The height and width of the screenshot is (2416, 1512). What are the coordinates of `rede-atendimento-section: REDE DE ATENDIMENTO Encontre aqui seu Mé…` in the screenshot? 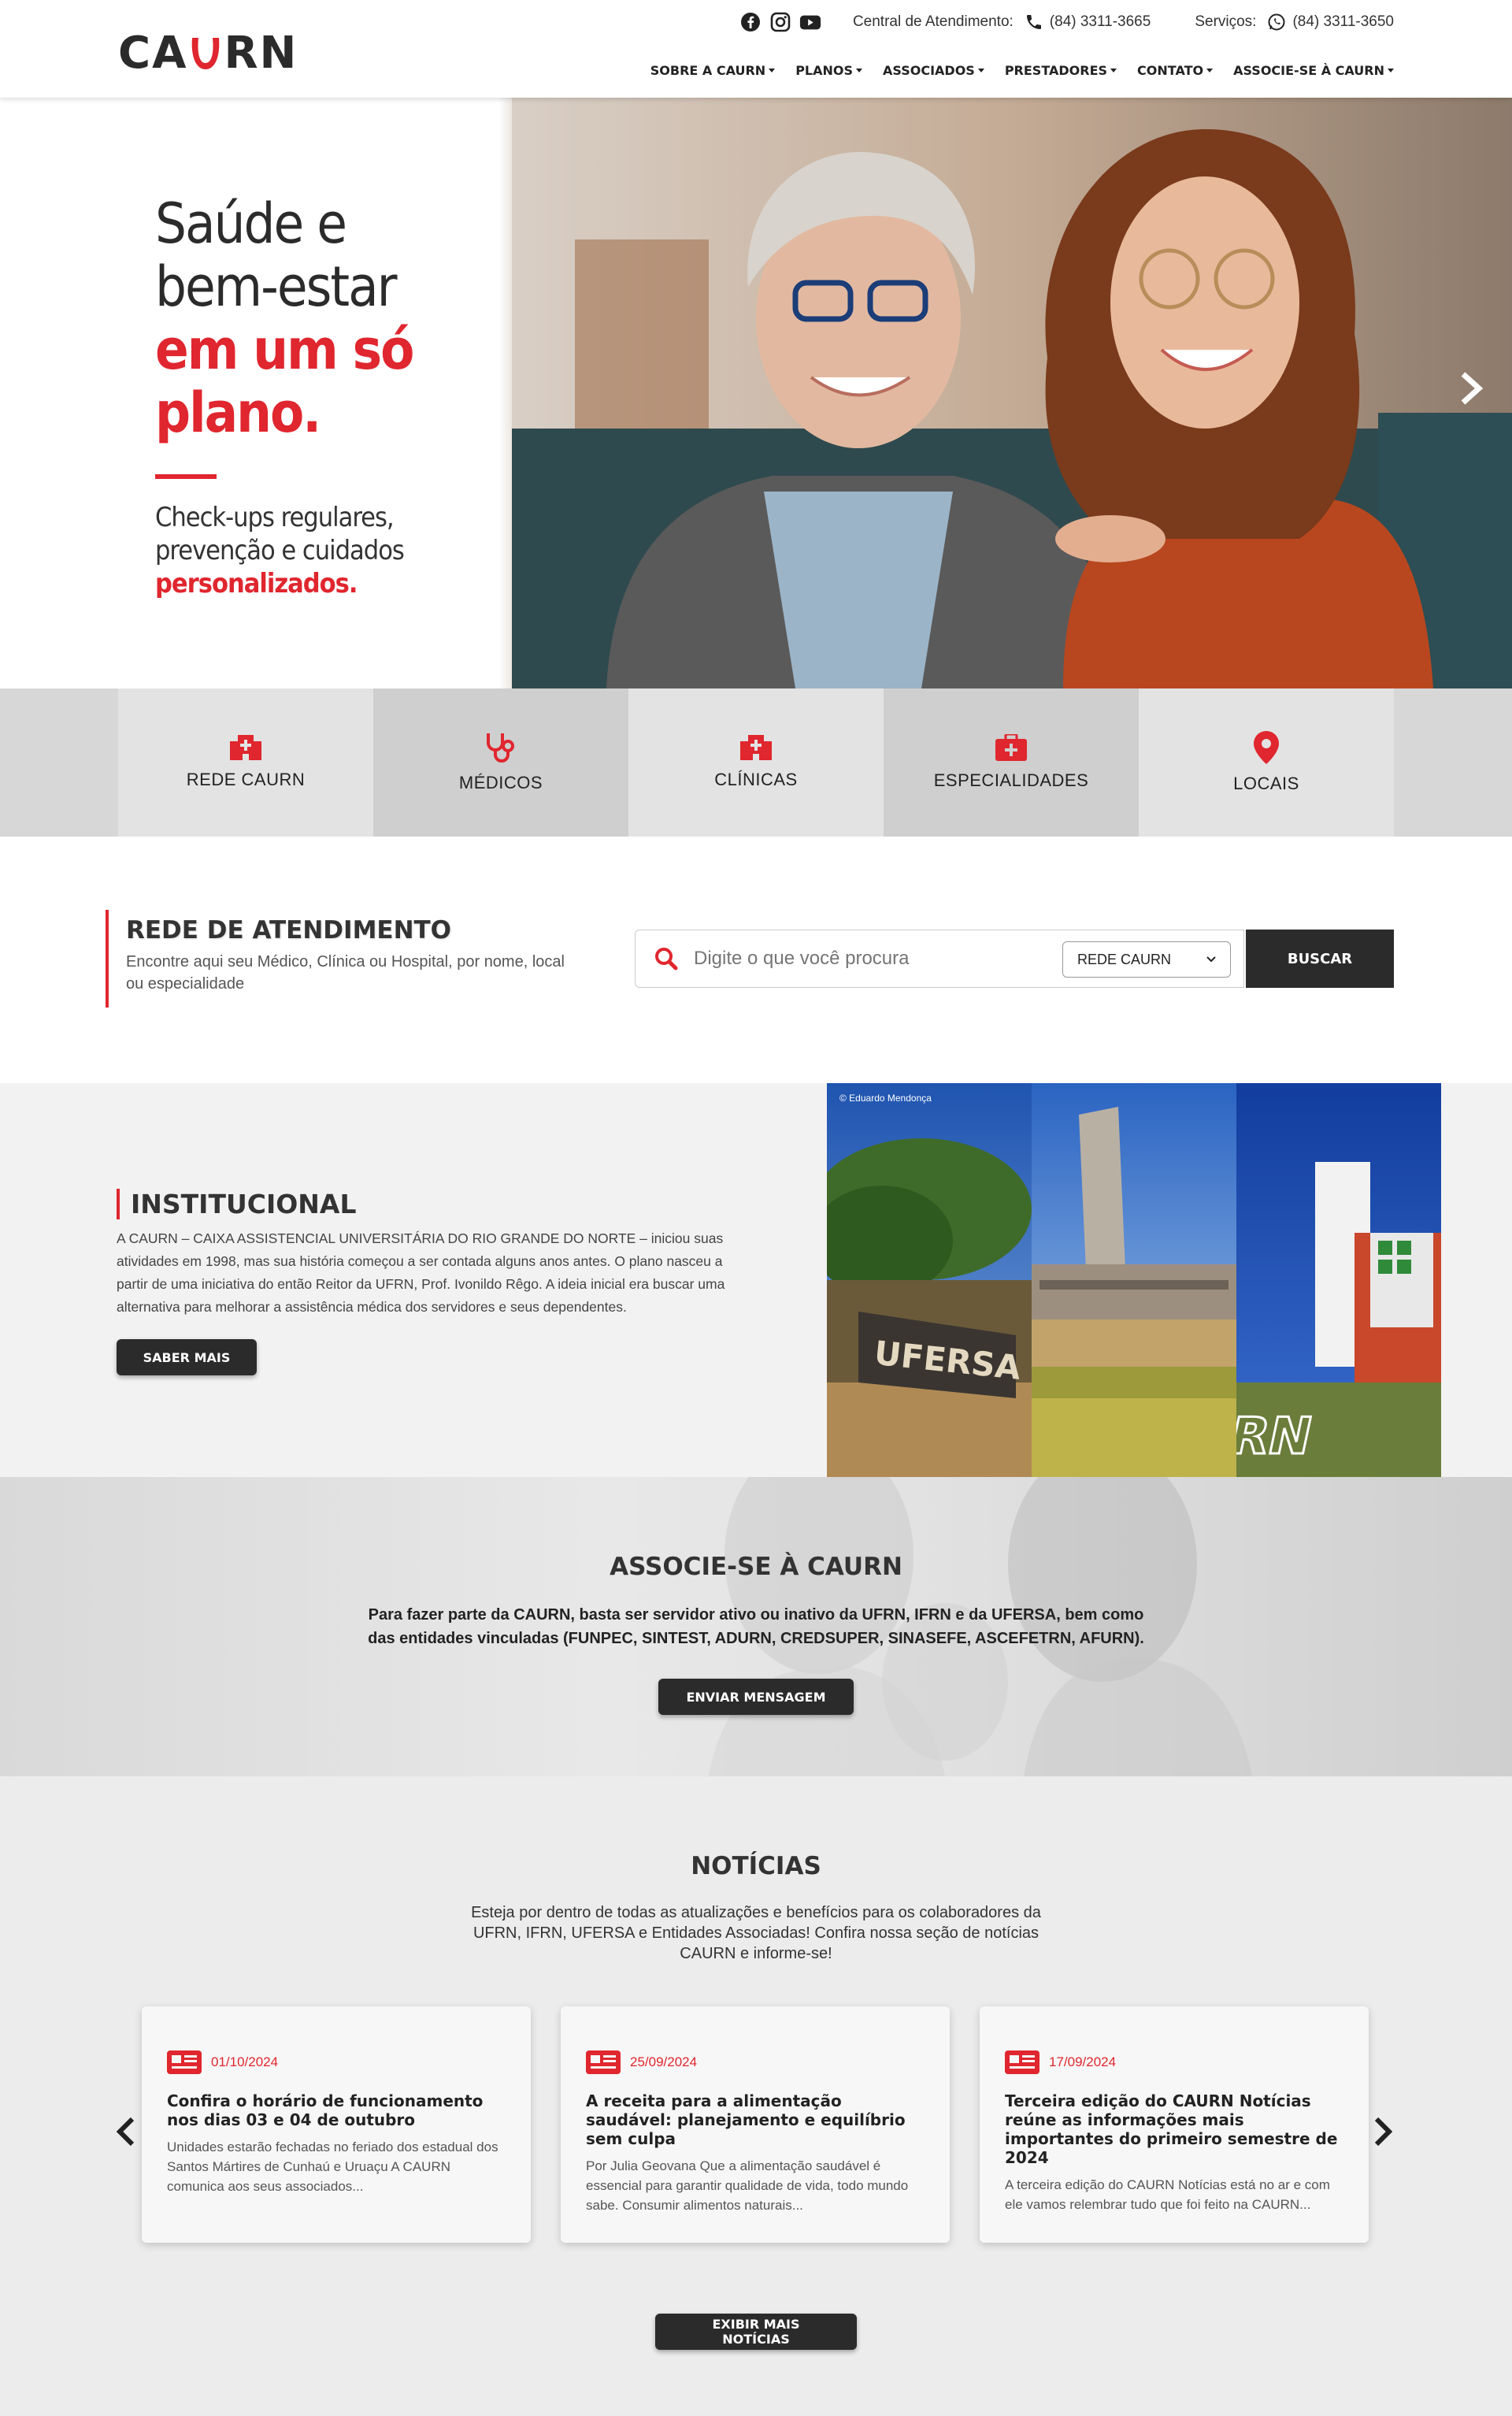 It's located at (756, 960).